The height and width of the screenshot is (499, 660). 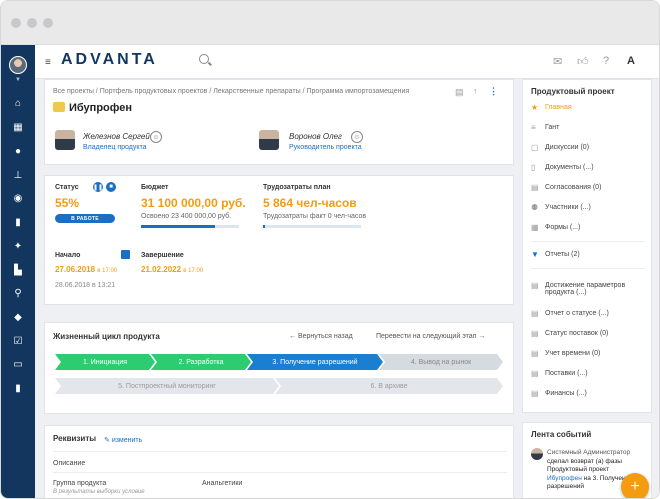 What do you see at coordinates (566, 188) in the screenshot?
I see `nav-item-approvals: ▤ Согласования (0)` at bounding box center [566, 188].